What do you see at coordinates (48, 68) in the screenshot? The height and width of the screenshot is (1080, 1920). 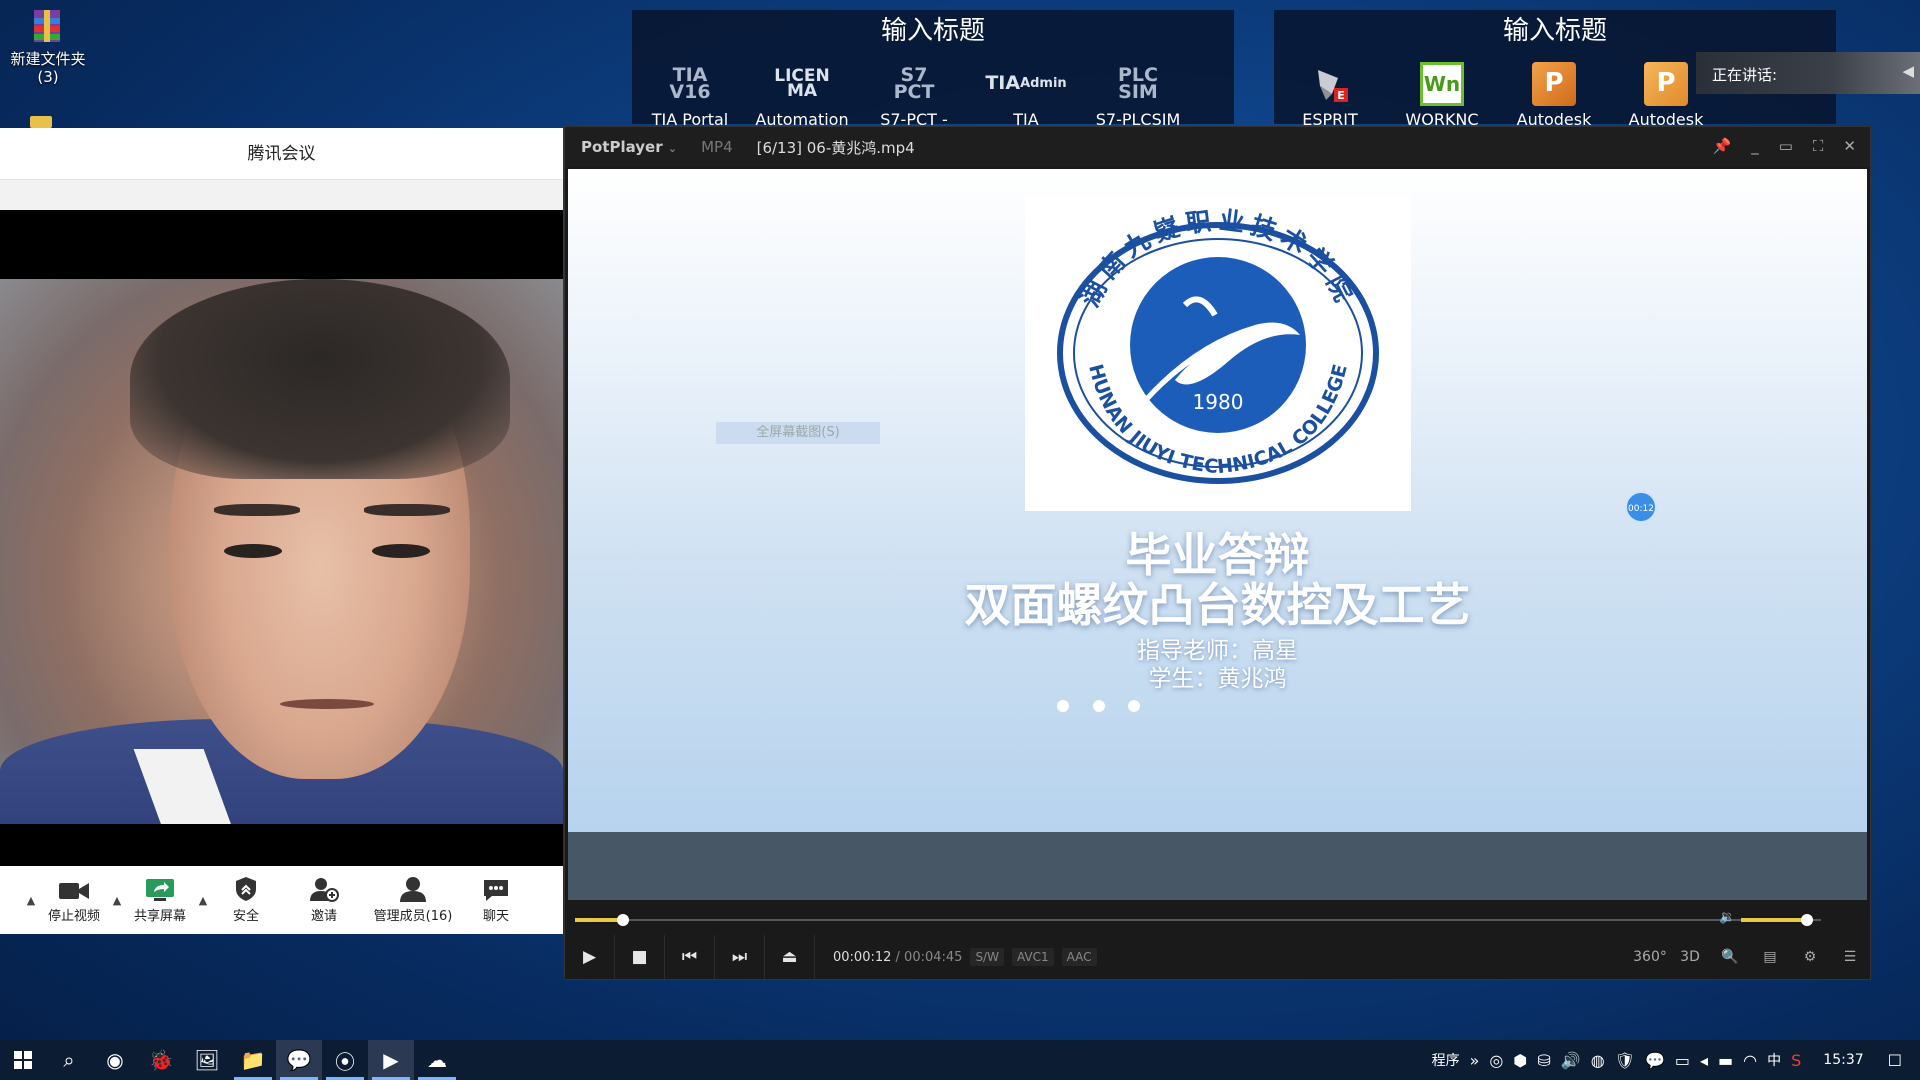 I see `desktop-icon-label: 新建文件夹 (3)` at bounding box center [48, 68].